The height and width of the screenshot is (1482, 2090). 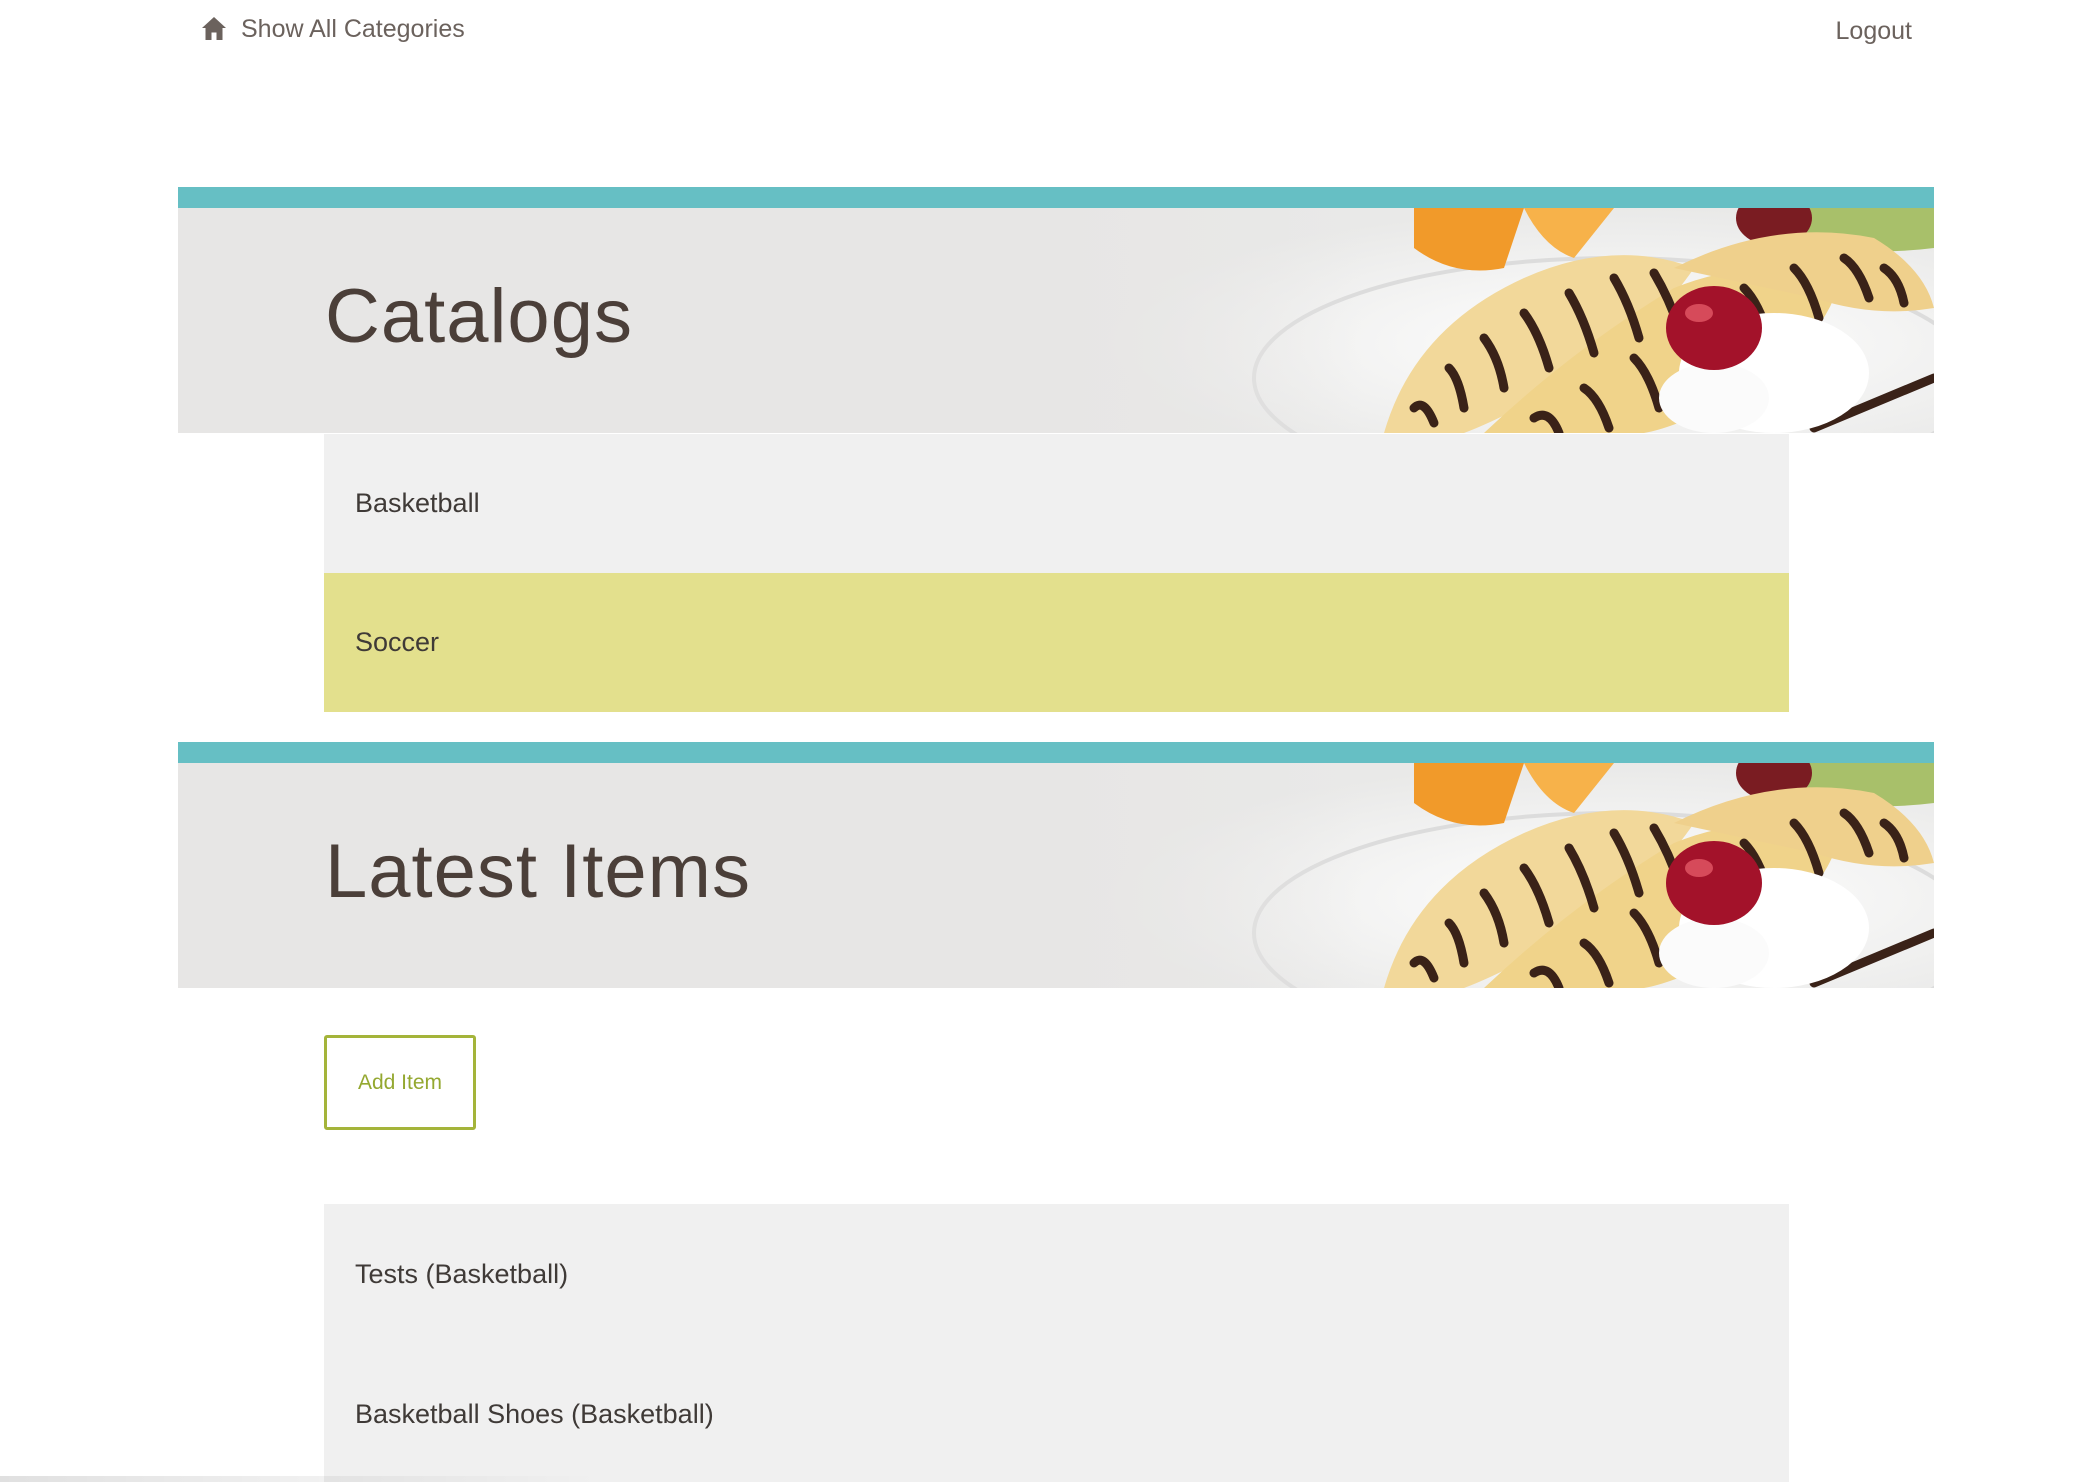 I want to click on latest-items-banner: Latest Items, so click(x=1056, y=865).